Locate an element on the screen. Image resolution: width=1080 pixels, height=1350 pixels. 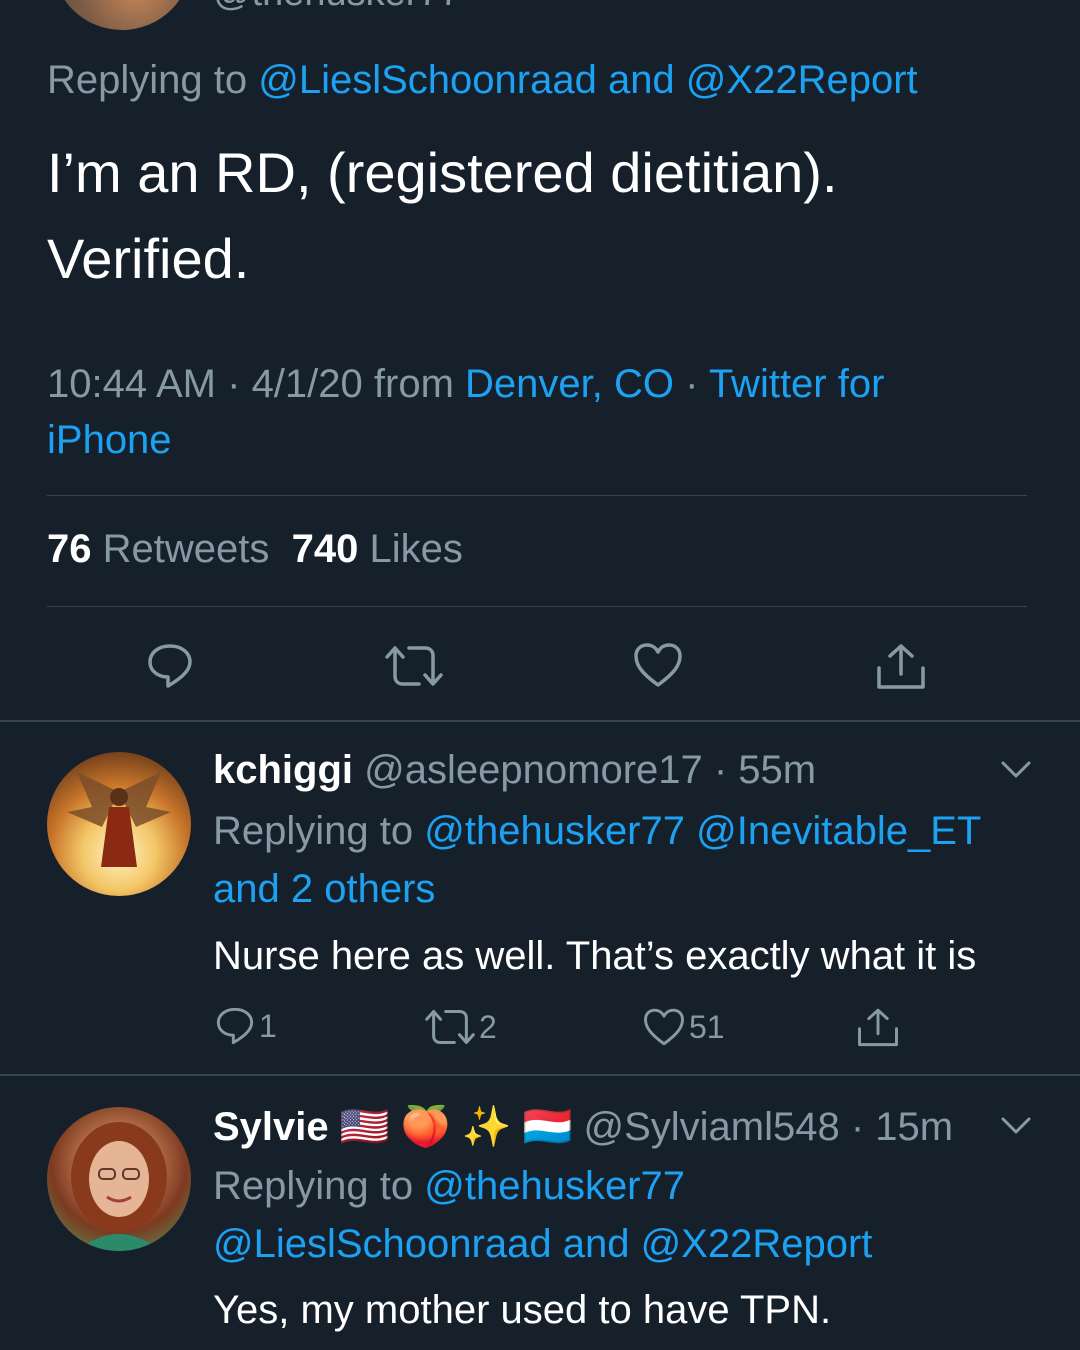
portrait-icon is located at coordinates (119, 1186).